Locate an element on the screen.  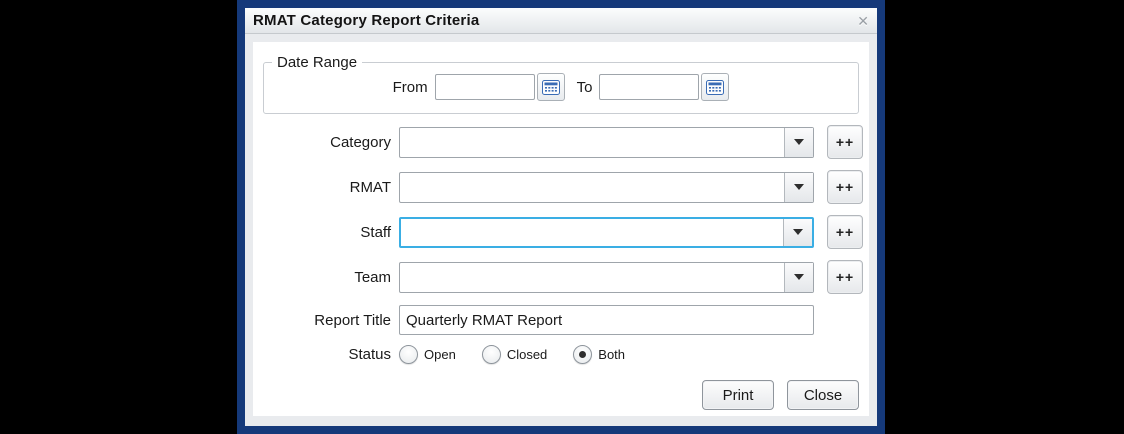
team-add-button: ++ is located at coordinates (845, 277).